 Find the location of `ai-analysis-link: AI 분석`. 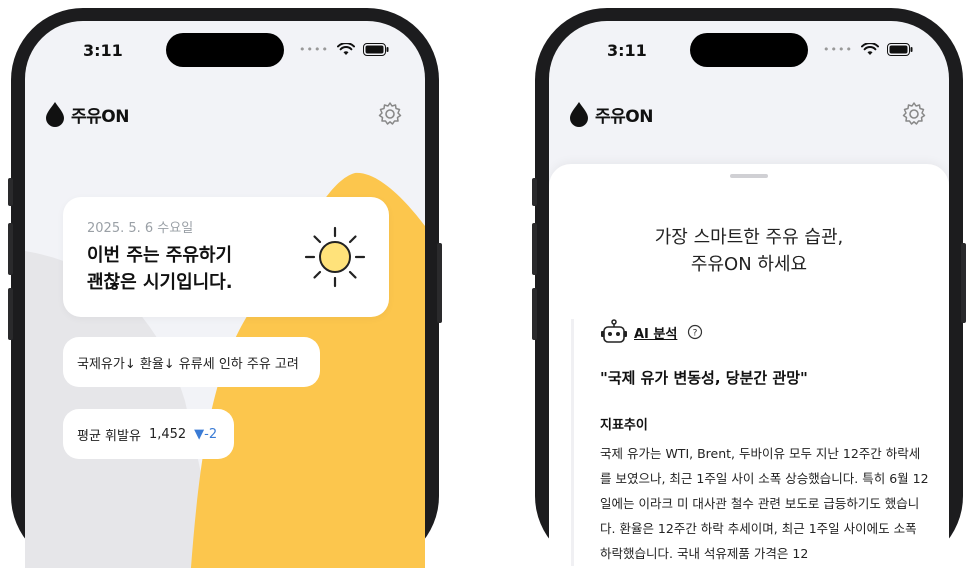

ai-analysis-link: AI 분석 is located at coordinates (655, 332).